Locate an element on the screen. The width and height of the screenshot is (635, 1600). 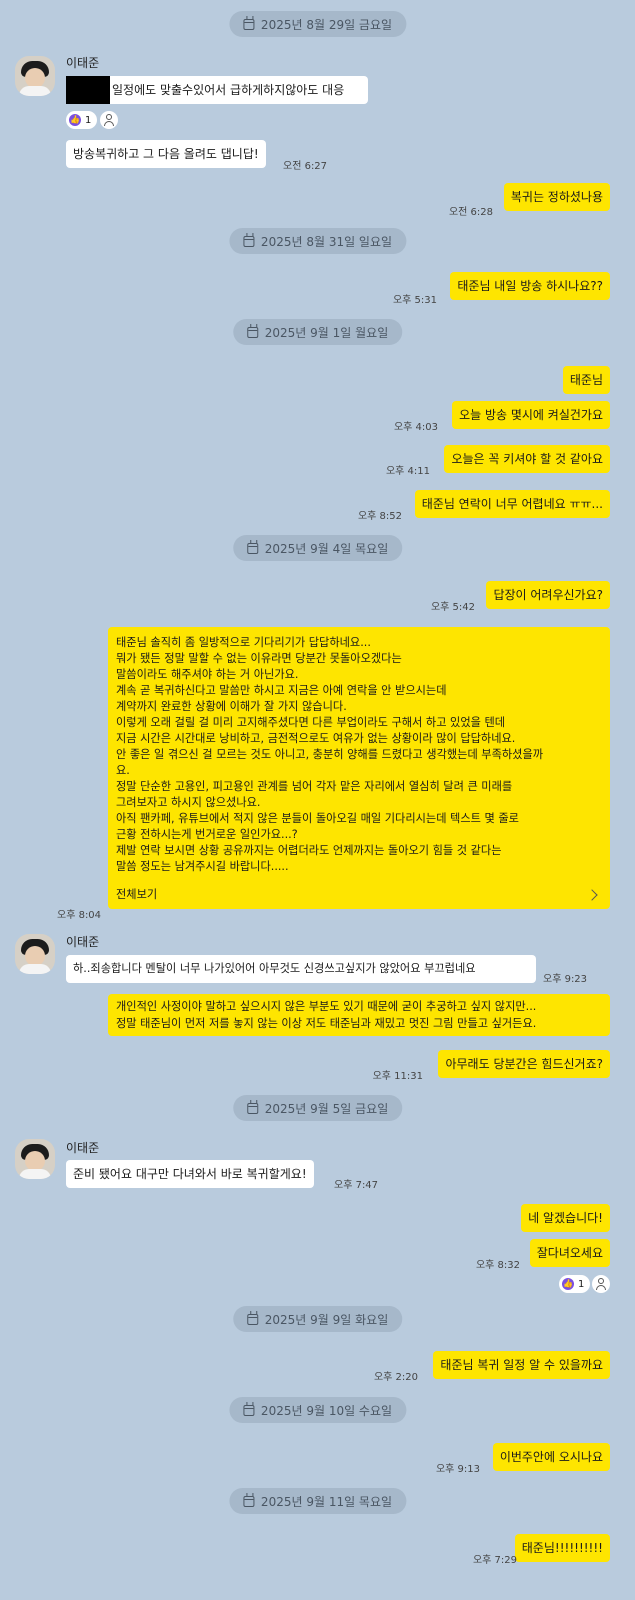
my-message-bubble: 오늘은 꼭 키셔야 할 것 같아요 is located at coordinates (527, 459).